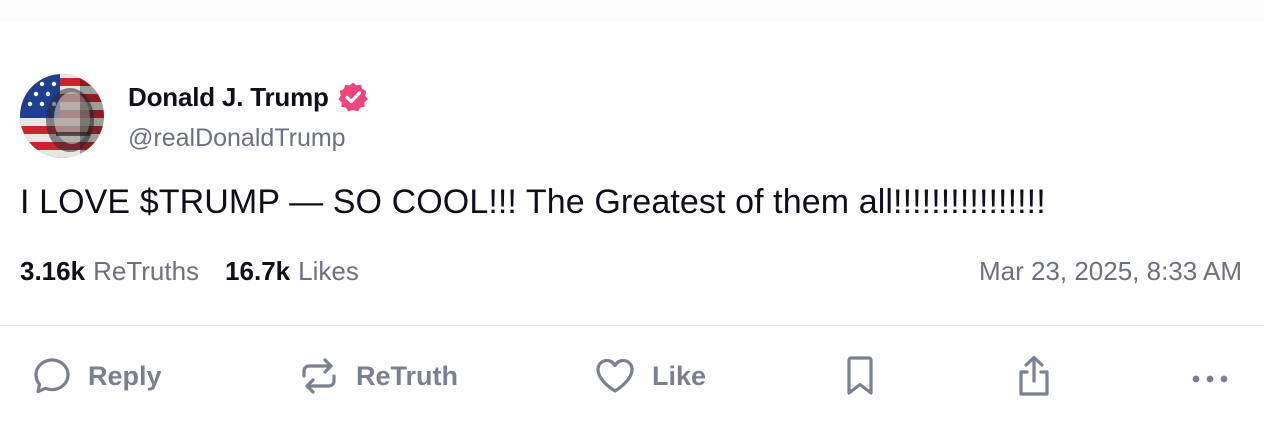  I want to click on avatar, so click(62, 116).